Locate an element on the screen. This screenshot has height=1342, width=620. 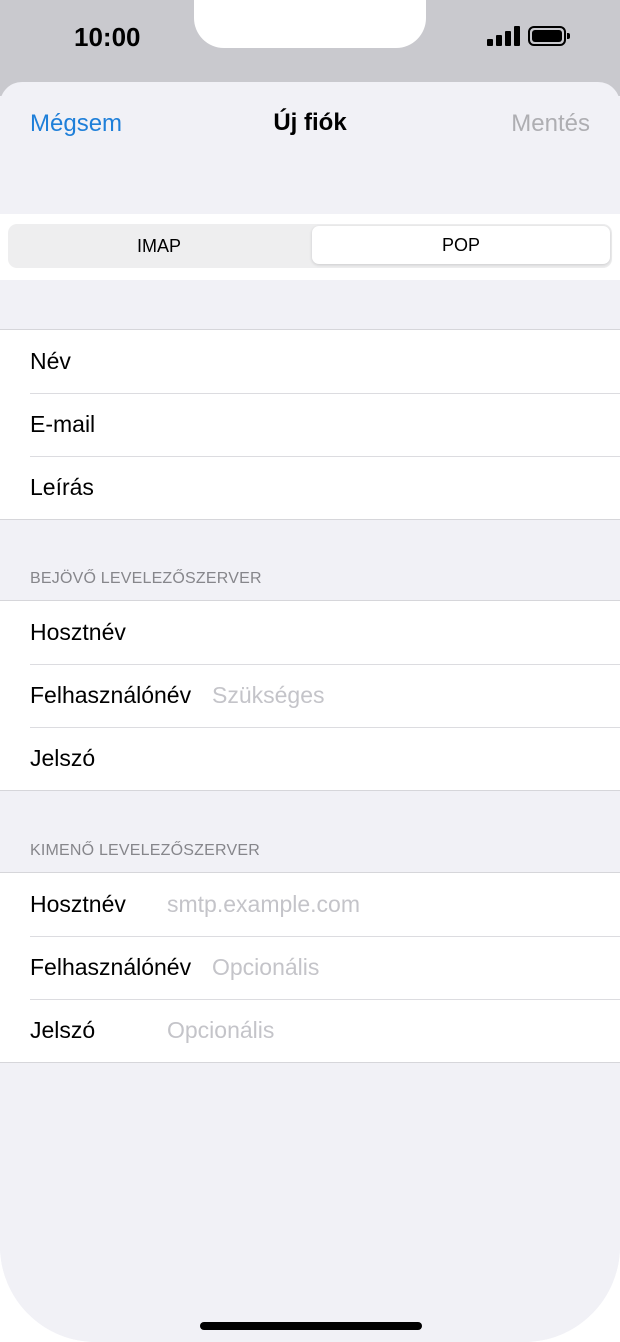
outgoing-hostname-label: Hosztnév is located at coordinates (78, 904).